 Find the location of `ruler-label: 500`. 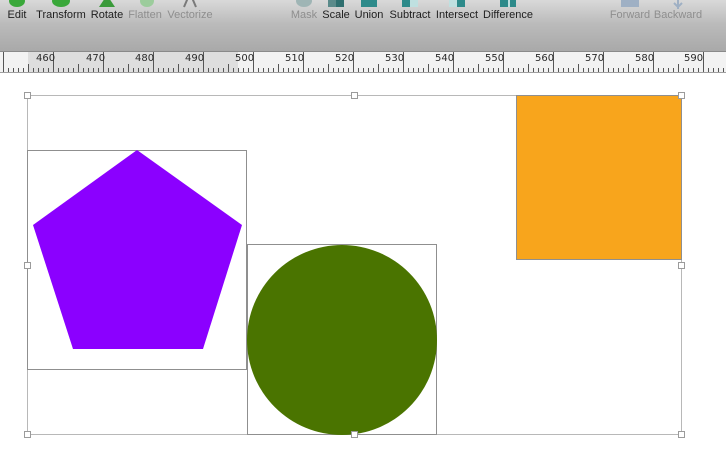

ruler-label: 500 is located at coordinates (245, 58).